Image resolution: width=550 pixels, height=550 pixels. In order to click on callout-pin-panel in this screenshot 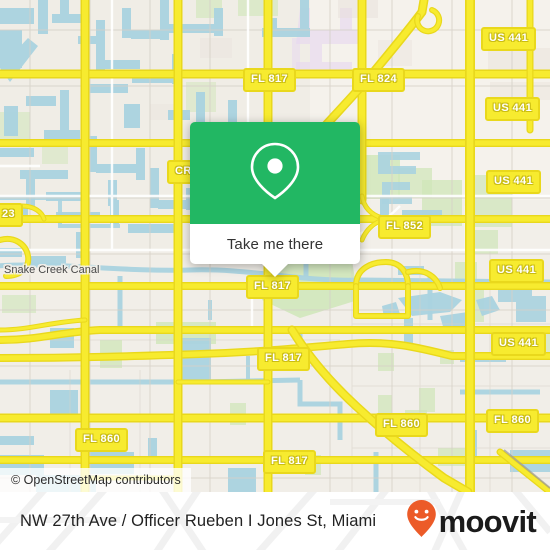, I will do `click(275, 173)`.